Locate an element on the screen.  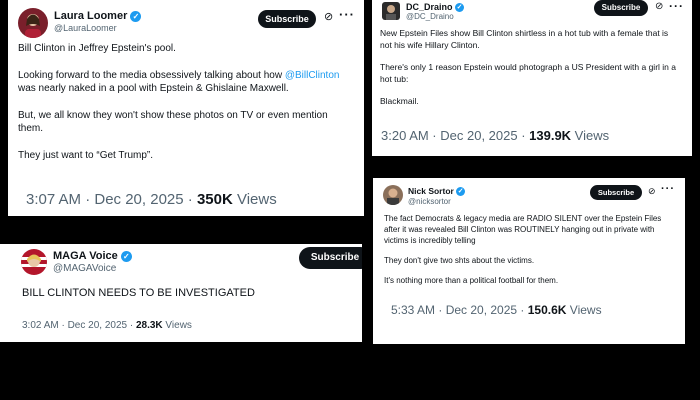
tweet-meta: 3:02 AM · Dec 20, 2025 · 28.3K Views is located at coordinates (107, 325).